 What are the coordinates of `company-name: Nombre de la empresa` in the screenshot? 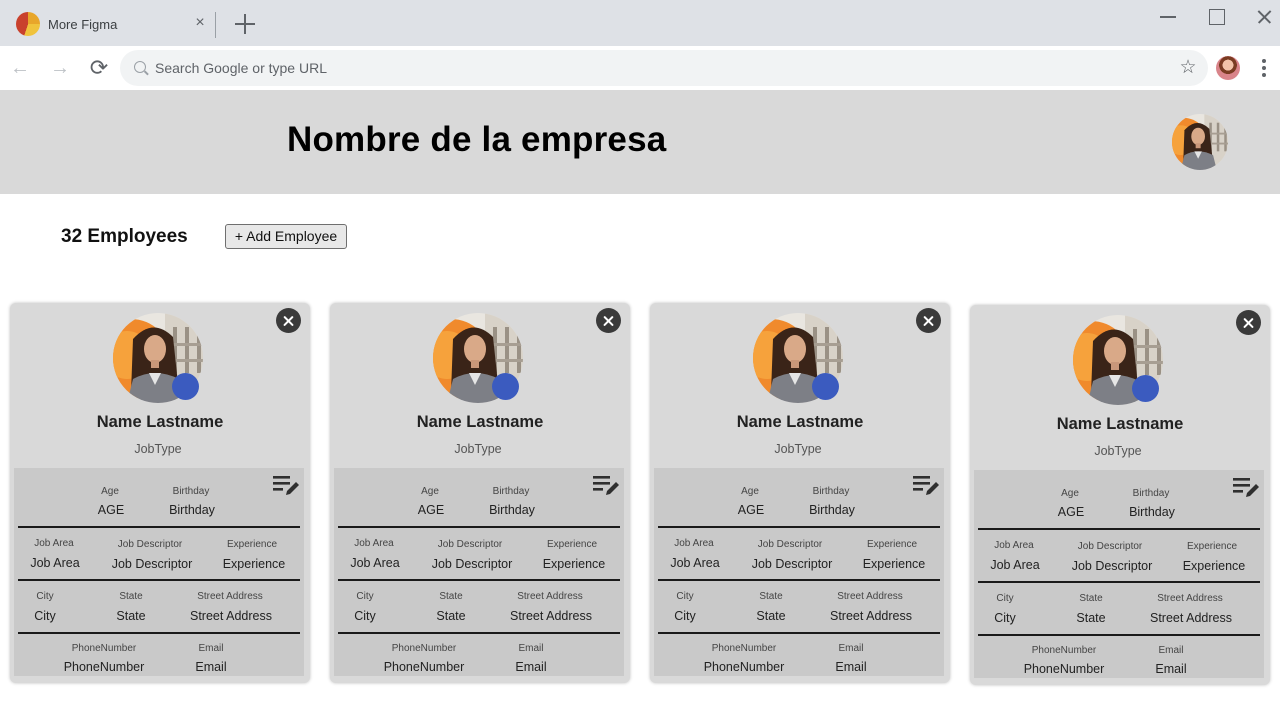 It's located at (477, 139).